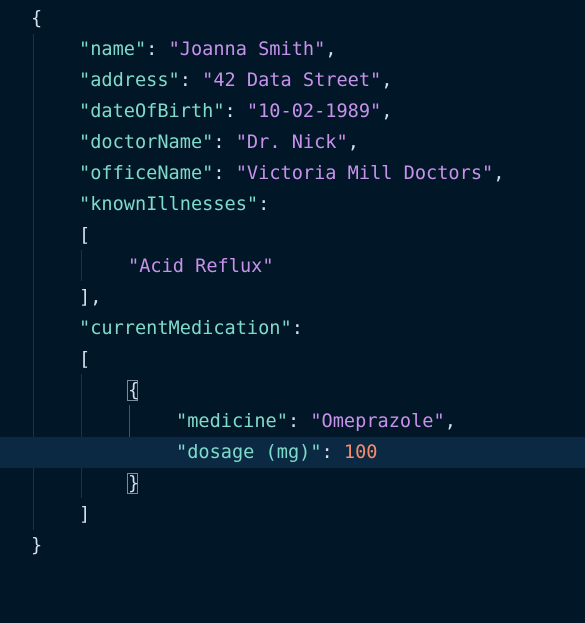  I want to click on code-line-known-illnesses: "knownIllnesses":, so click(292, 204).